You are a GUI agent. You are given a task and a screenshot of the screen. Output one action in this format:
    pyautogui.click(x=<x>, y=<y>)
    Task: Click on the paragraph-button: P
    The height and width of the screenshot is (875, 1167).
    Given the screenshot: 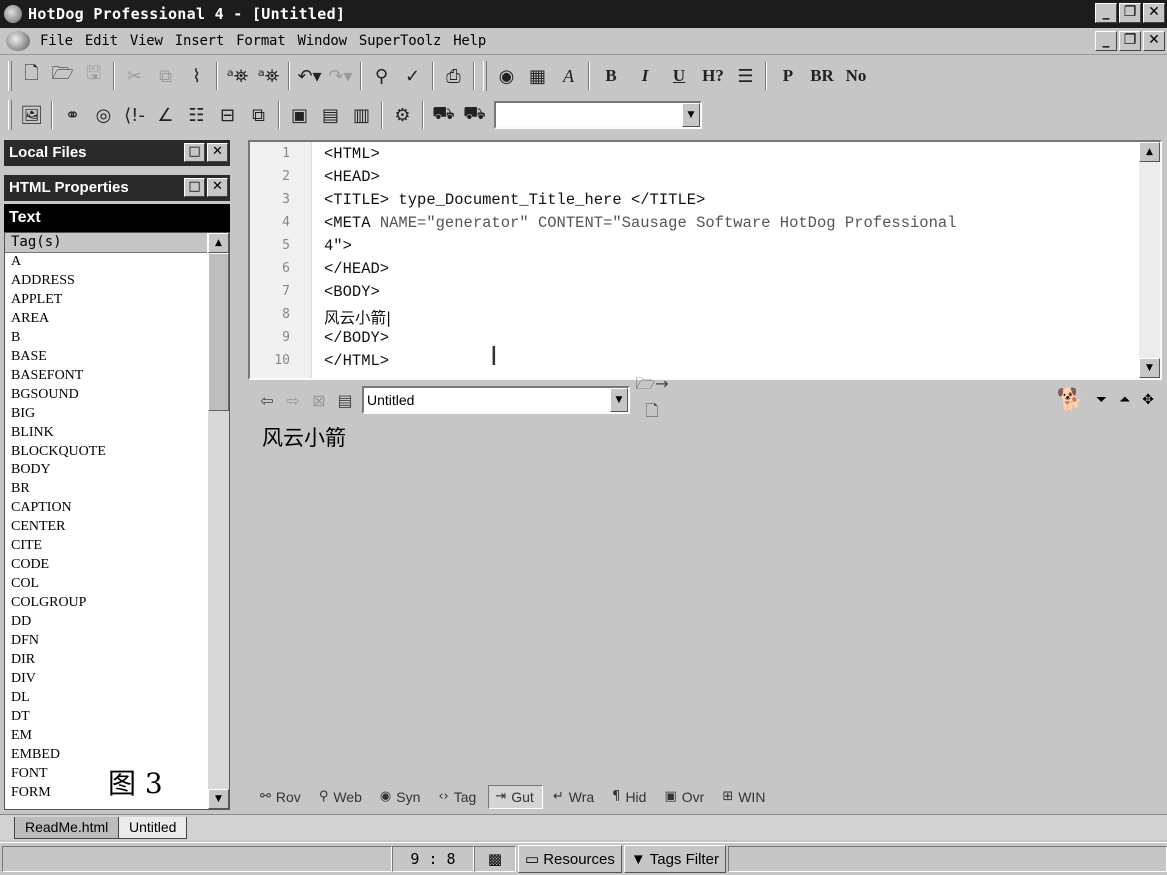 What is the action you would take?
    pyautogui.click(x=788, y=76)
    